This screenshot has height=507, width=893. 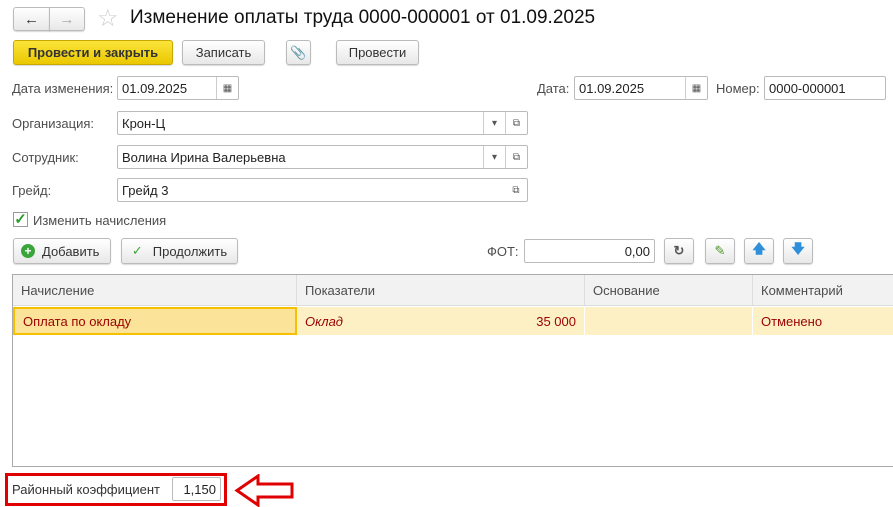 I want to click on refresh-button: ↻, so click(x=679, y=251).